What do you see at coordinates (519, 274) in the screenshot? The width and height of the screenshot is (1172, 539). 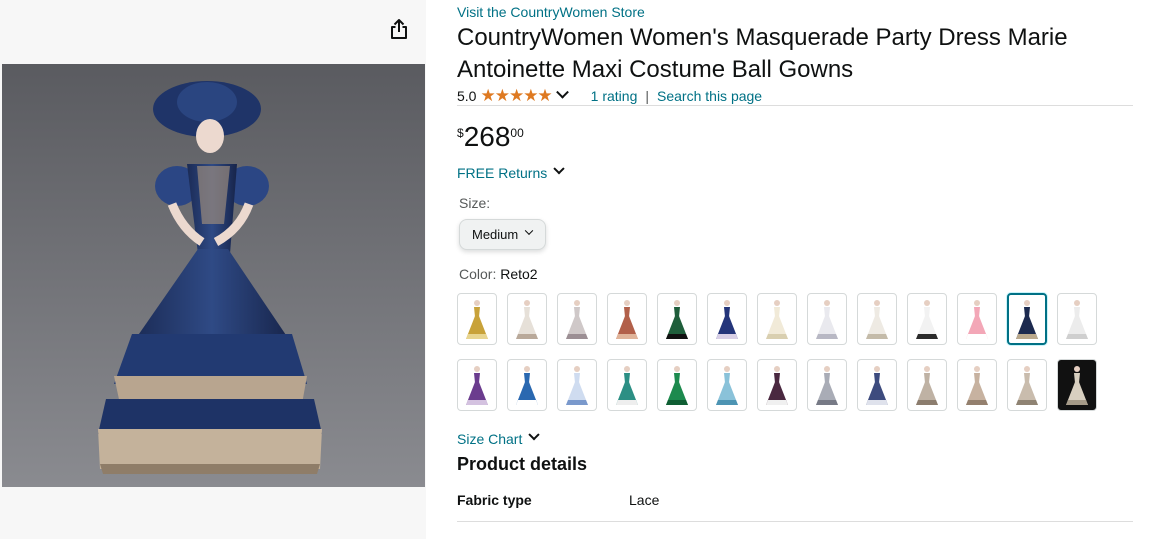 I see `color-selected-value: Reto2` at bounding box center [519, 274].